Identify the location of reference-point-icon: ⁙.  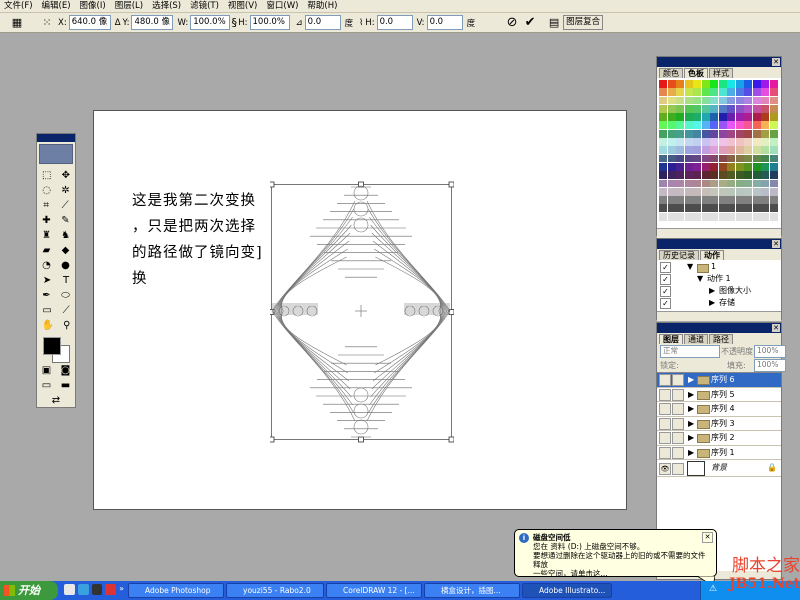
(47, 23).